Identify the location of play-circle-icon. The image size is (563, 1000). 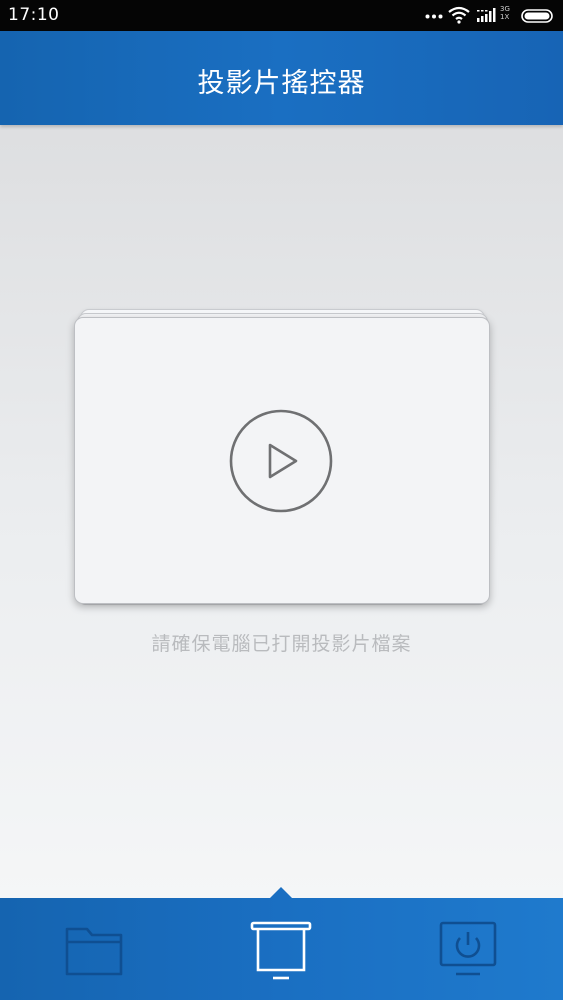
(281, 461).